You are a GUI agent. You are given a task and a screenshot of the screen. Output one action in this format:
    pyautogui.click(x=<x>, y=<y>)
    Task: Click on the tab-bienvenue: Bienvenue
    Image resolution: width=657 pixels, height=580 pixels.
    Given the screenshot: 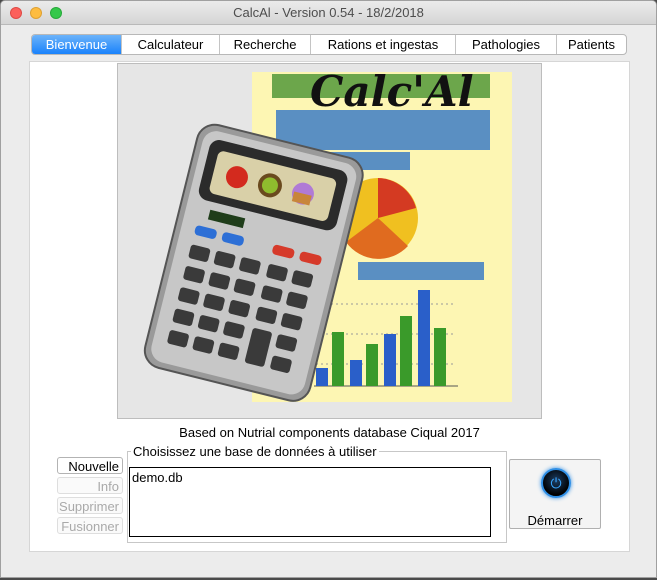 What is the action you would take?
    pyautogui.click(x=76, y=44)
    